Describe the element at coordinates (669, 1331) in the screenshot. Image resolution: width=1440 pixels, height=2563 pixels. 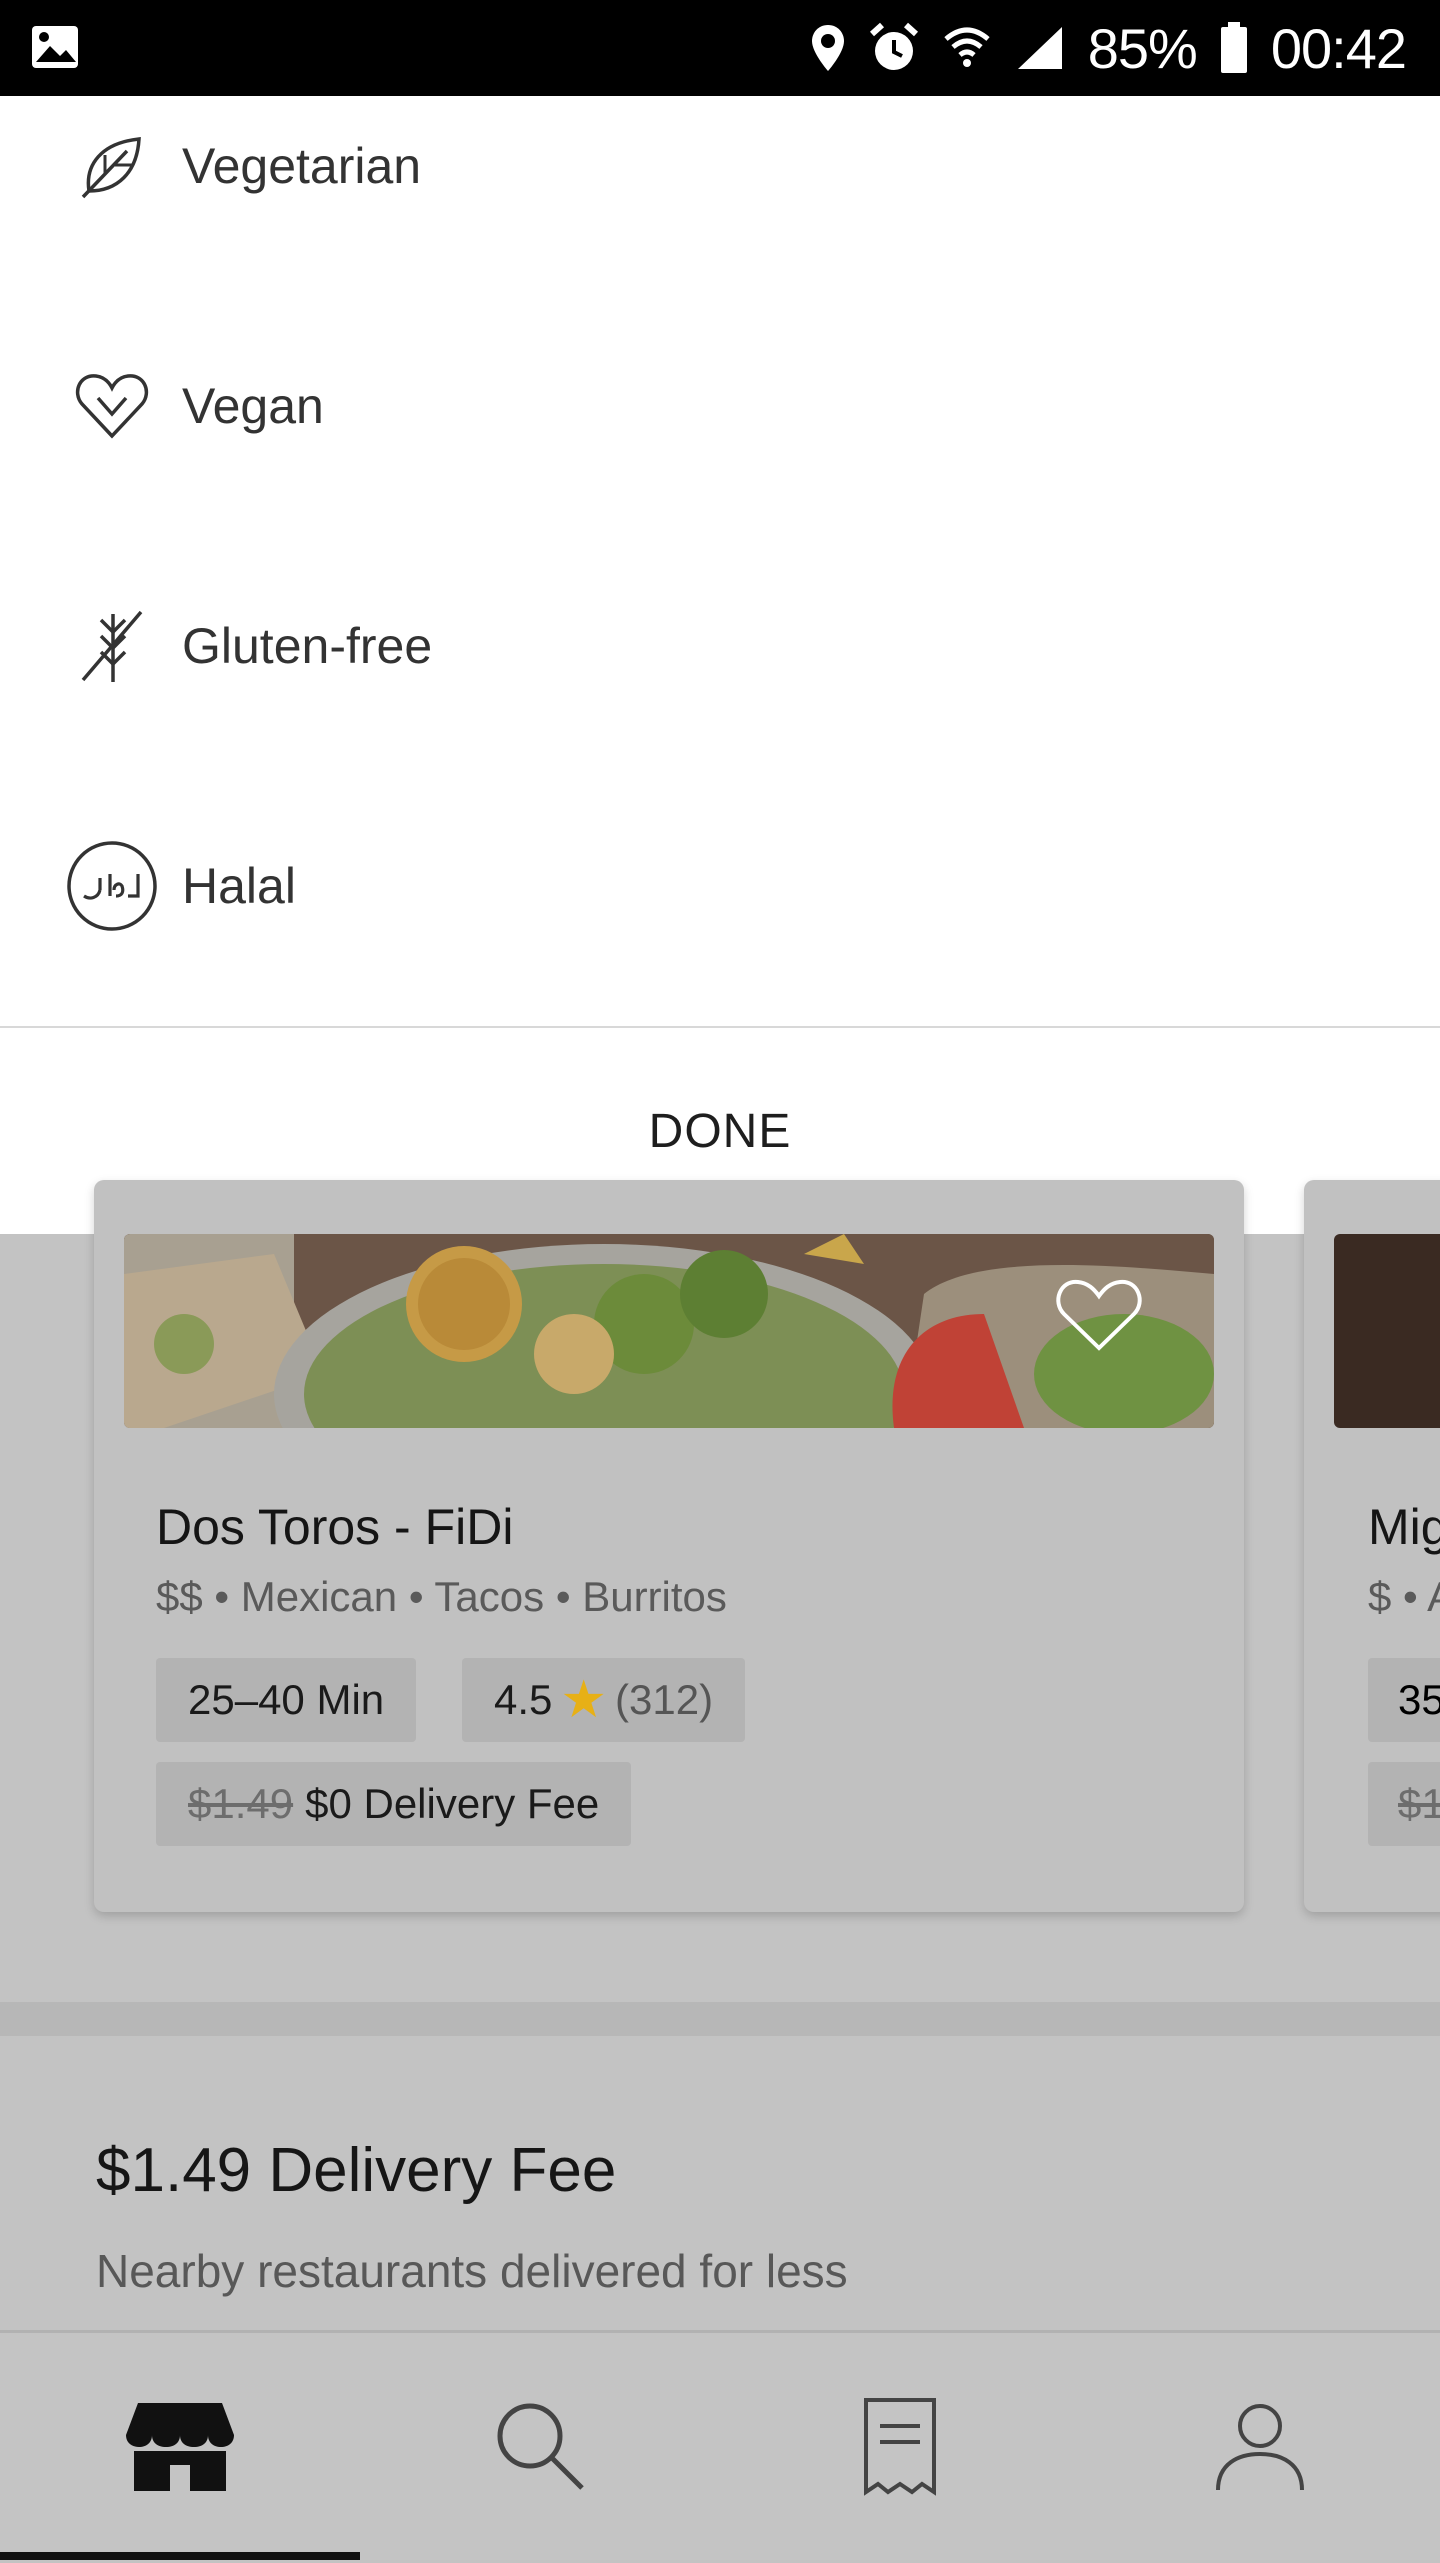
I see `restaurant-image` at that location.